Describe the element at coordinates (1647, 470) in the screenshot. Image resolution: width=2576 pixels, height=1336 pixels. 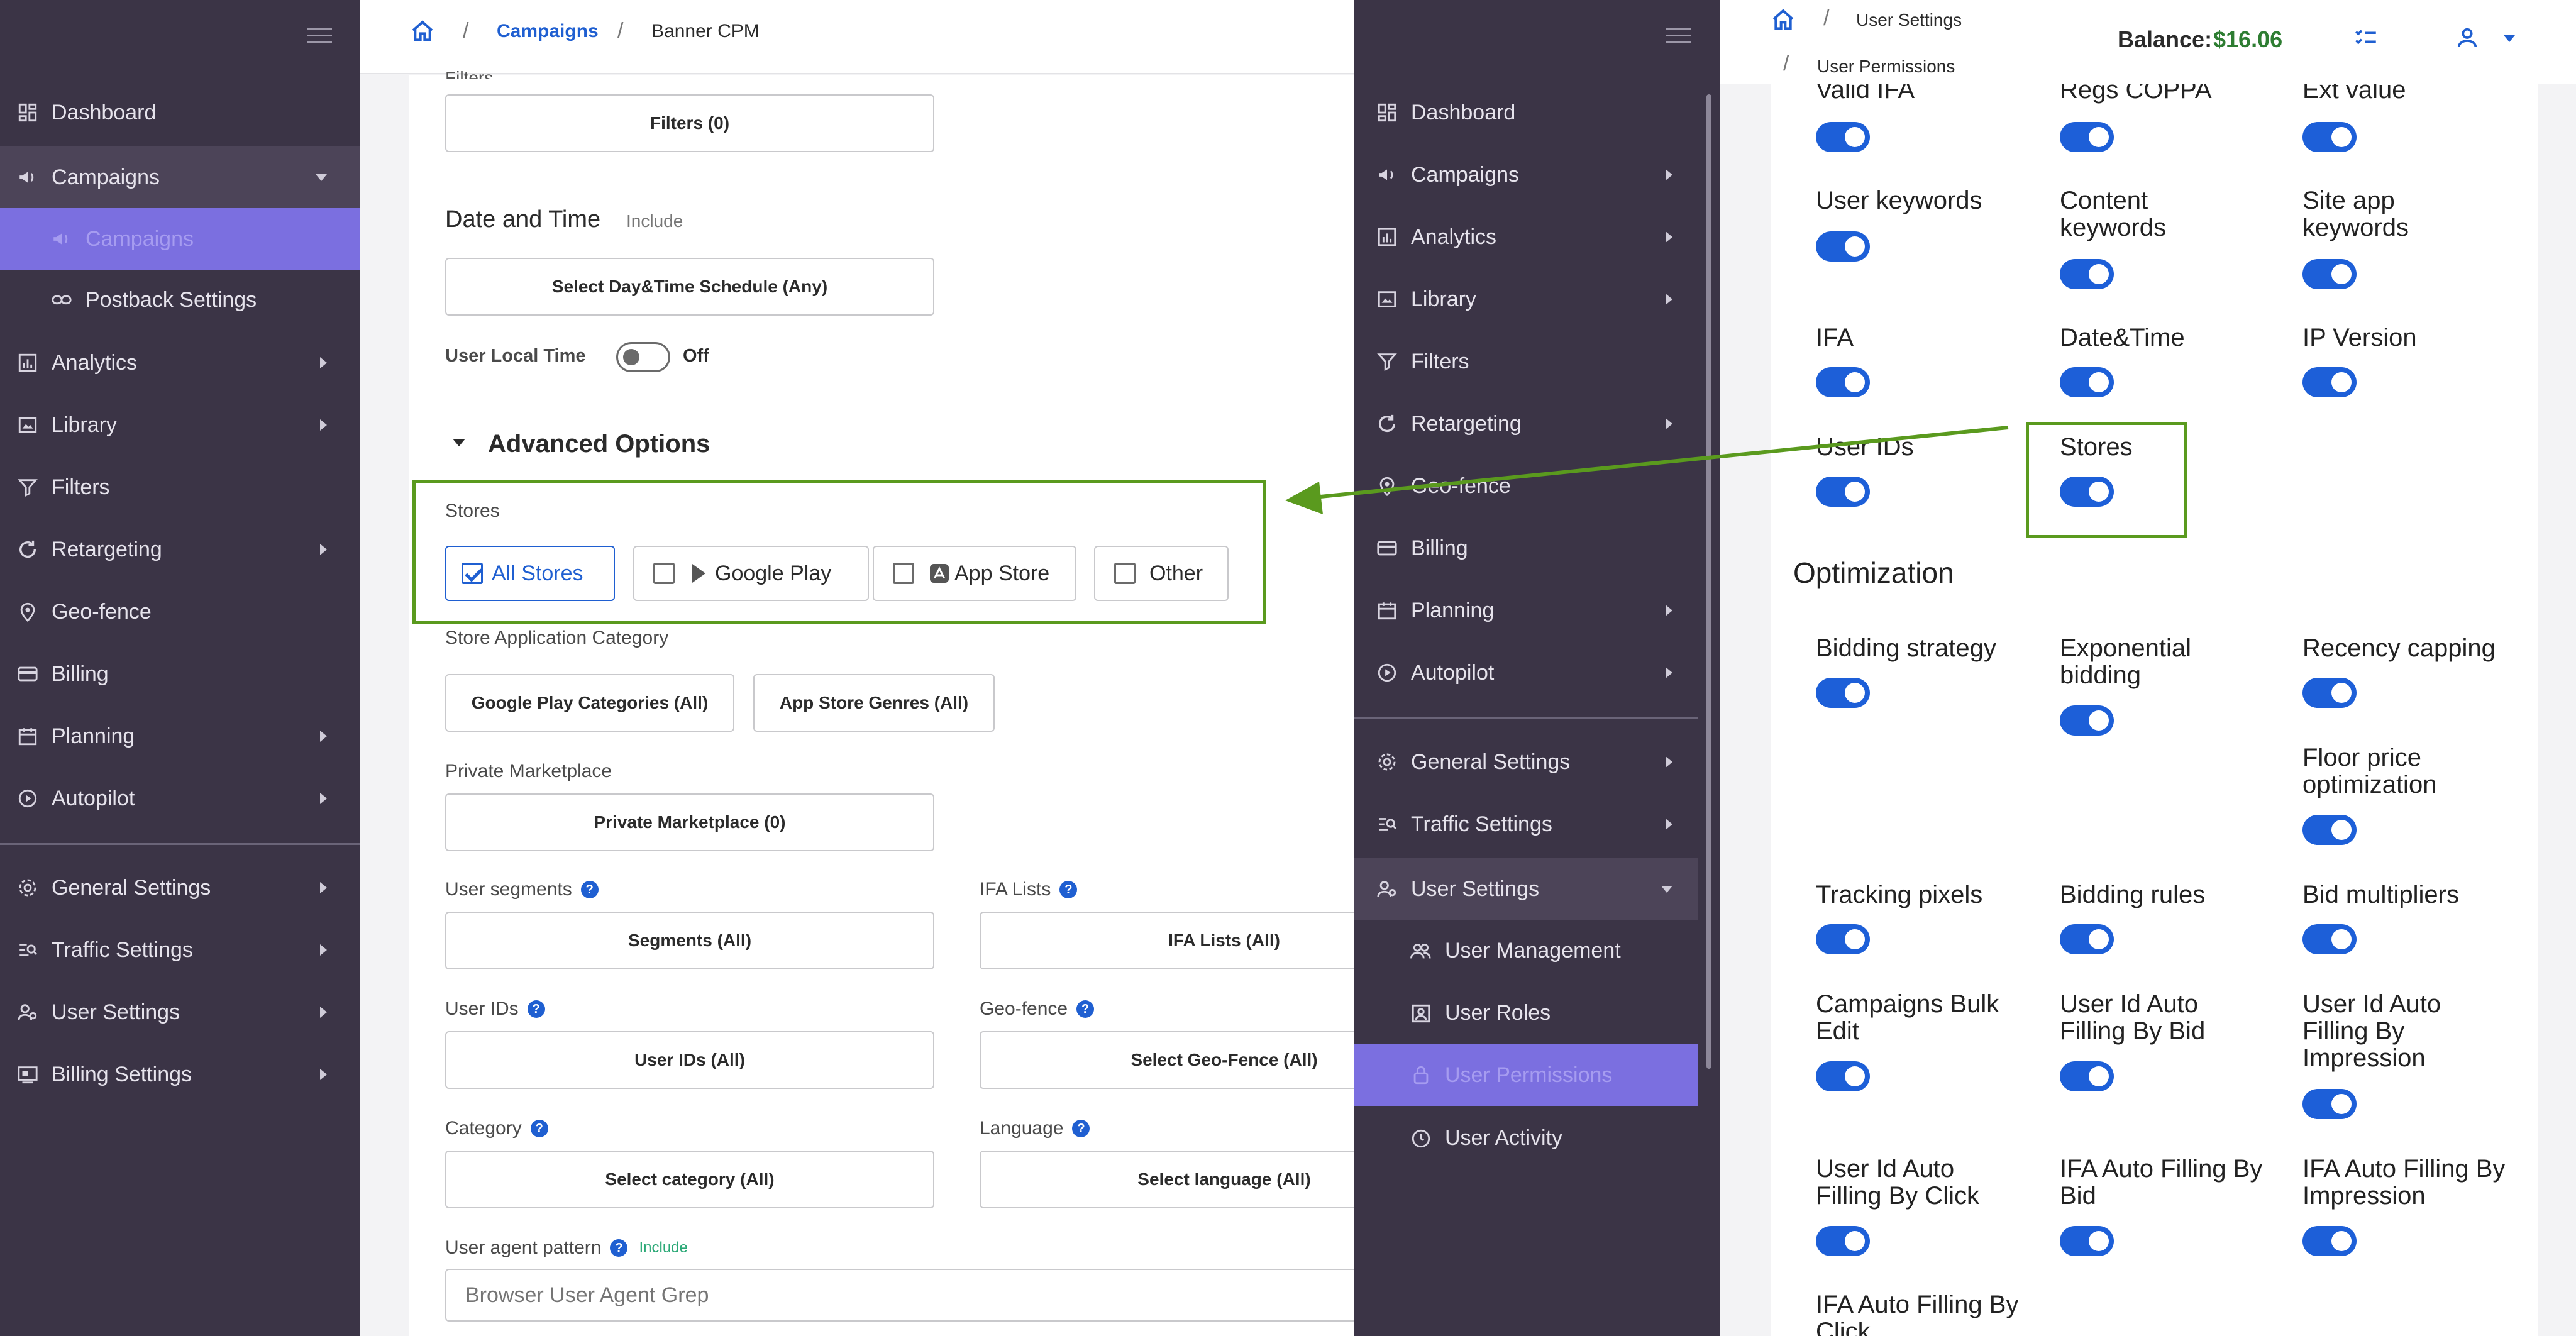
I see `annotation-arrow` at that location.